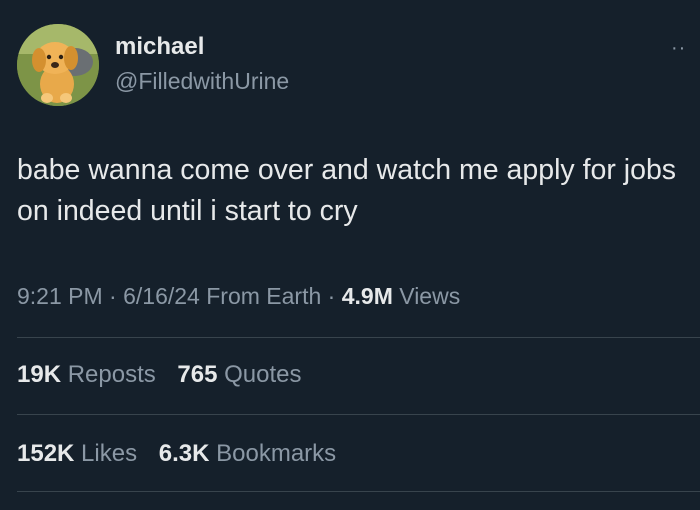 This screenshot has width=700, height=510. I want to click on bookmarks-stat: 6.3K Bookmarks, so click(247, 453).